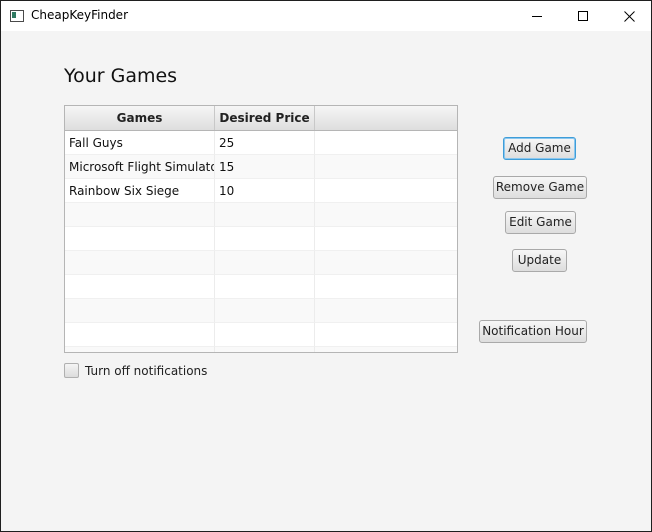 The height and width of the screenshot is (532, 652). Describe the element at coordinates (146, 371) in the screenshot. I see `turn-off-notifications-label: Turn off notifications` at that location.